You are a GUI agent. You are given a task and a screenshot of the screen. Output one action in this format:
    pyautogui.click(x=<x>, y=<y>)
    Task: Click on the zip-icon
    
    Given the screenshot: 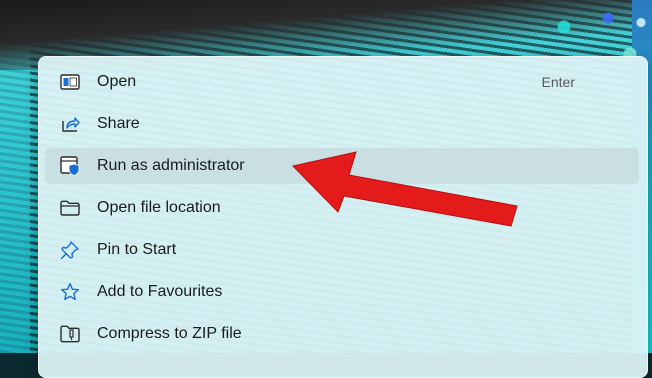 What is the action you would take?
    pyautogui.click(x=70, y=334)
    